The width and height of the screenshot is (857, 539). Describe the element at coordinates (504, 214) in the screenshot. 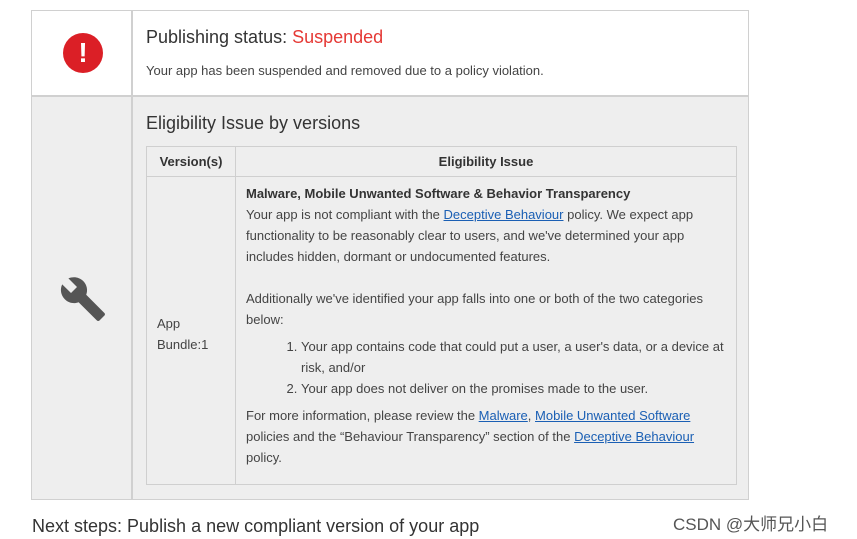

I see `deceptive-behaviour-link: Deceptive Behaviour` at that location.